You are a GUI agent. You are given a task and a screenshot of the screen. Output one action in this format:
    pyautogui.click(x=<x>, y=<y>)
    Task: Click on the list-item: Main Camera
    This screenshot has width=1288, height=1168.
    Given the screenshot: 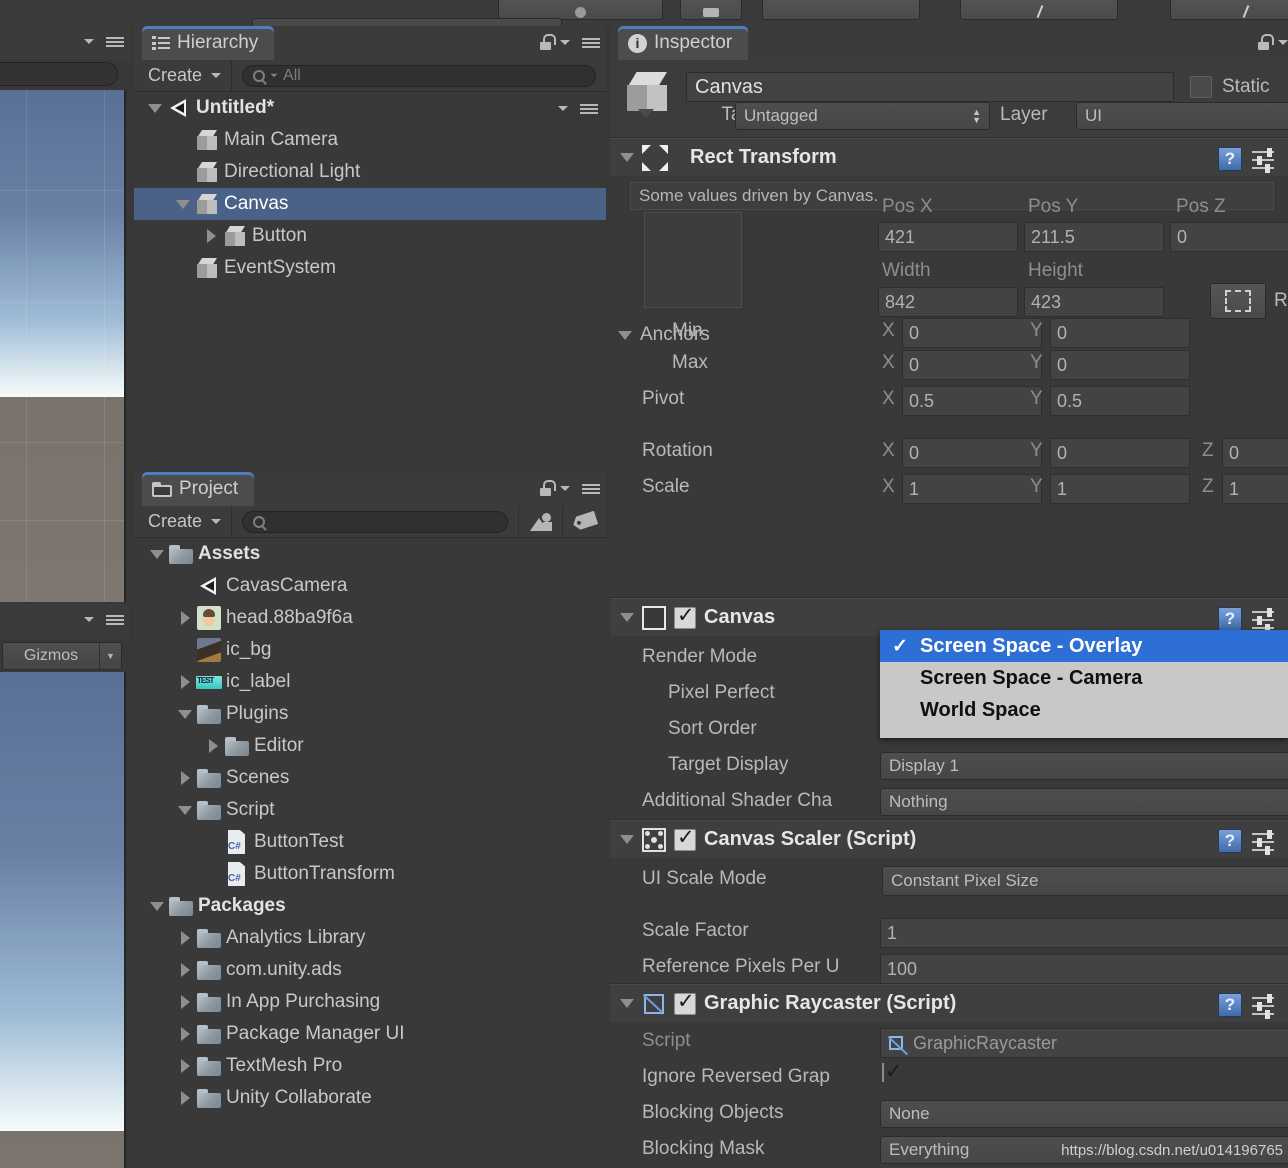 What is the action you would take?
    pyautogui.click(x=370, y=140)
    